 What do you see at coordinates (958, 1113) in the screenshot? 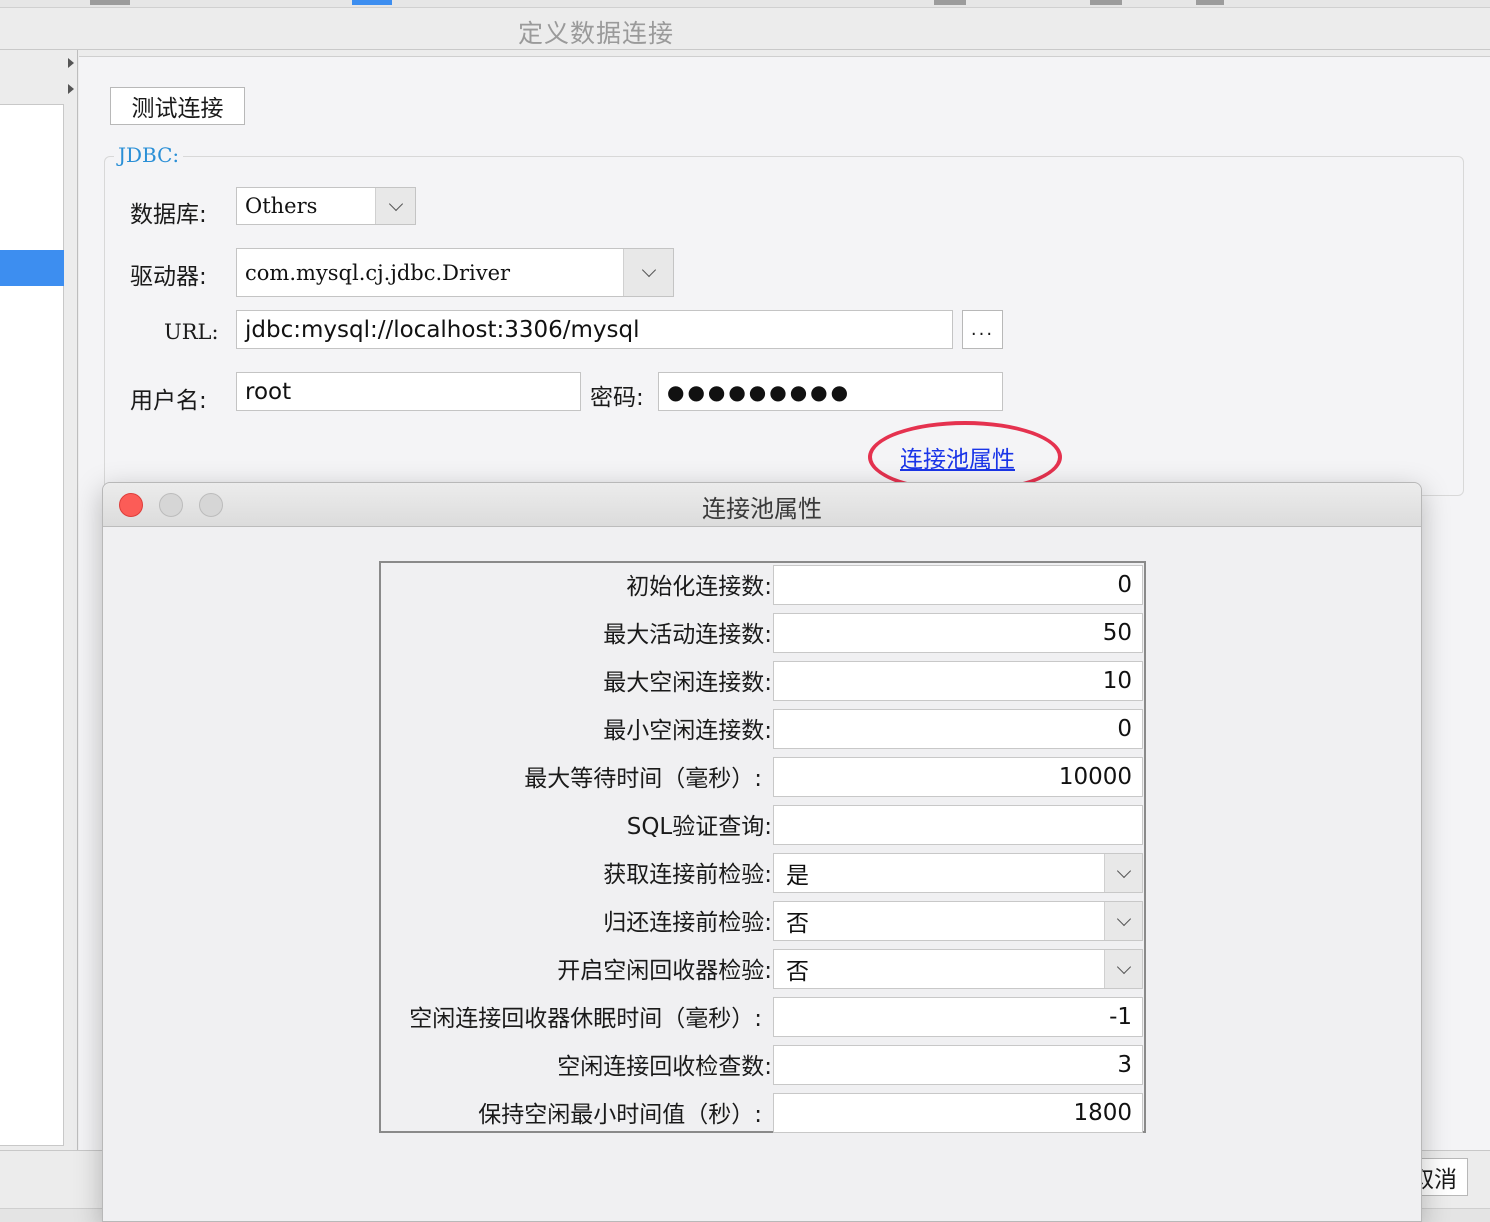
I see `min-evictable-idle-input: 1800` at bounding box center [958, 1113].